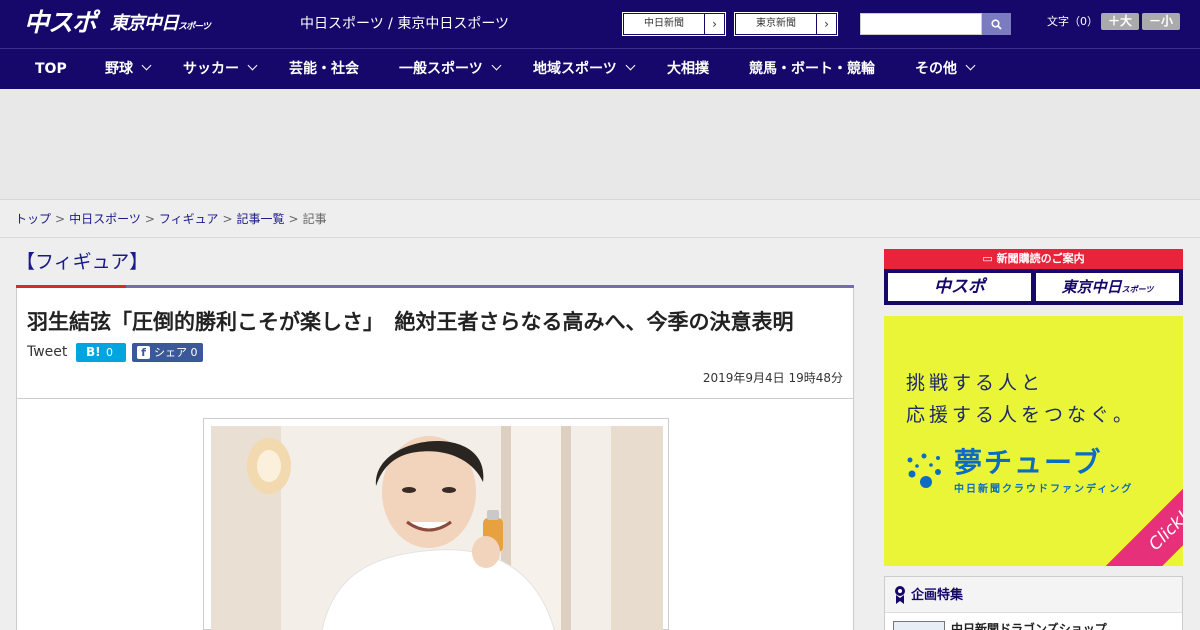 This screenshot has height=630, width=1200. I want to click on article-photo-frame, so click(436, 524).